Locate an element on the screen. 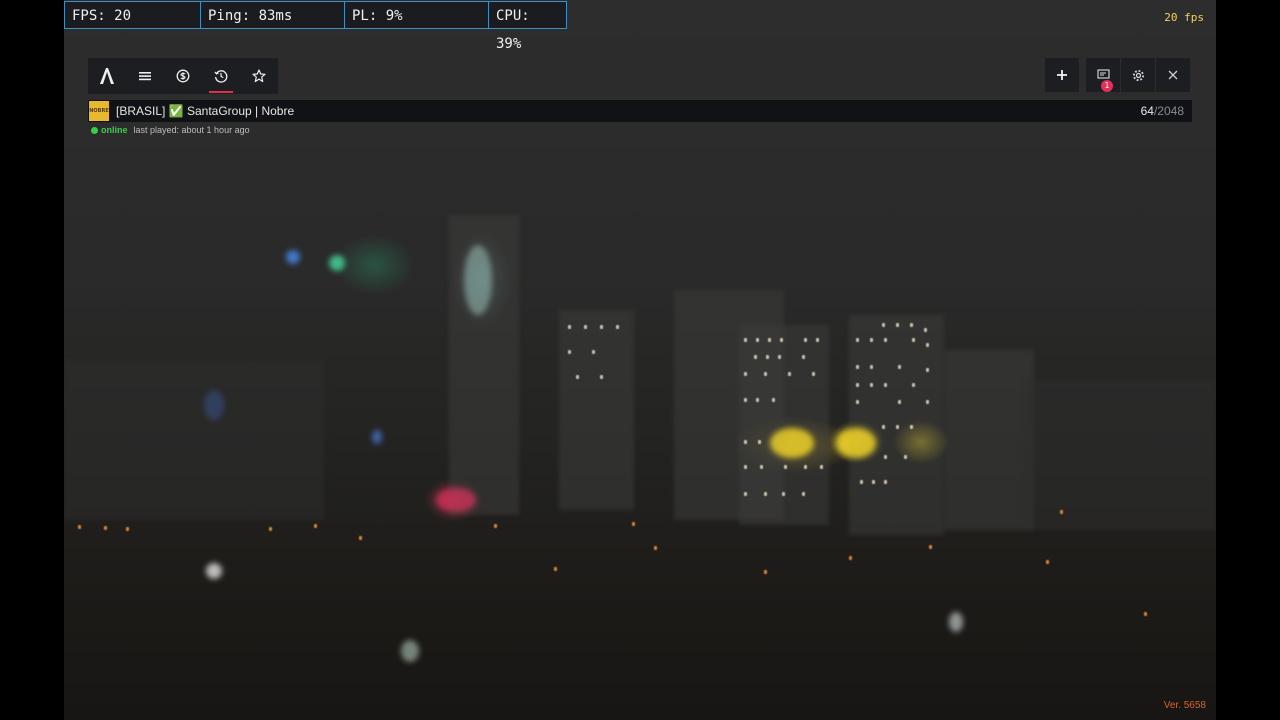 The image size is (1280, 720). letterbox-right is located at coordinates (1248, 360).